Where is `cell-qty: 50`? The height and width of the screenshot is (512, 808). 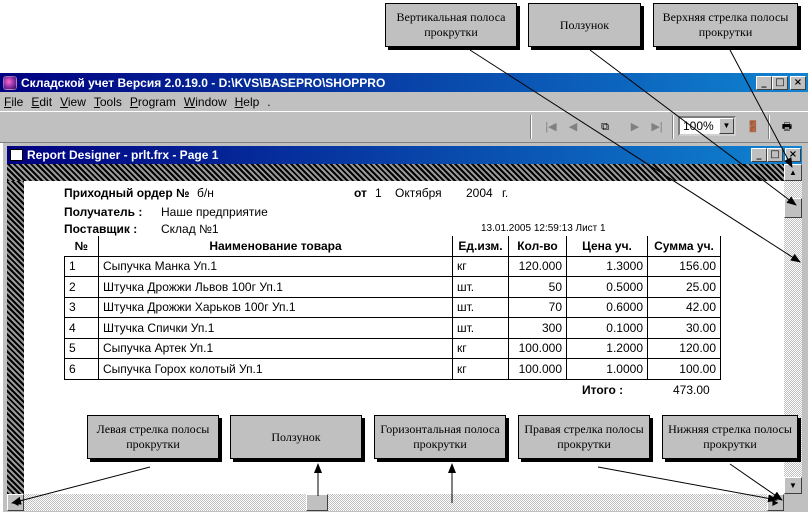 cell-qty: 50 is located at coordinates (537, 287).